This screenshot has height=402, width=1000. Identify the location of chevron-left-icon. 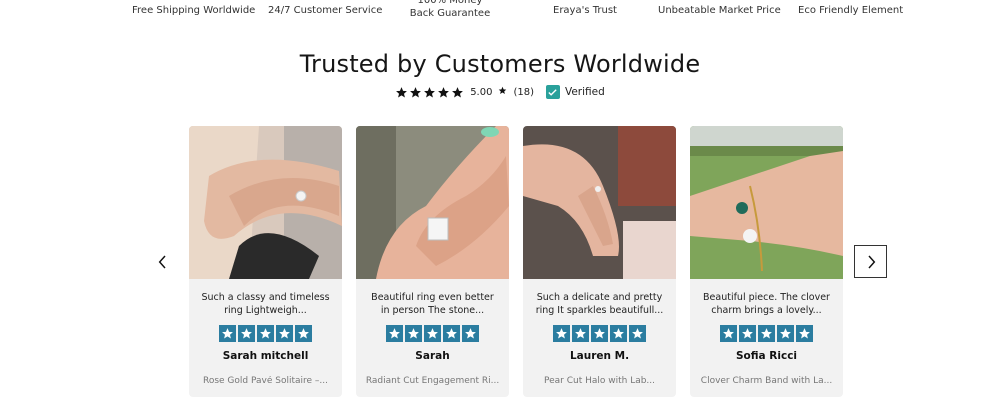
(162, 262).